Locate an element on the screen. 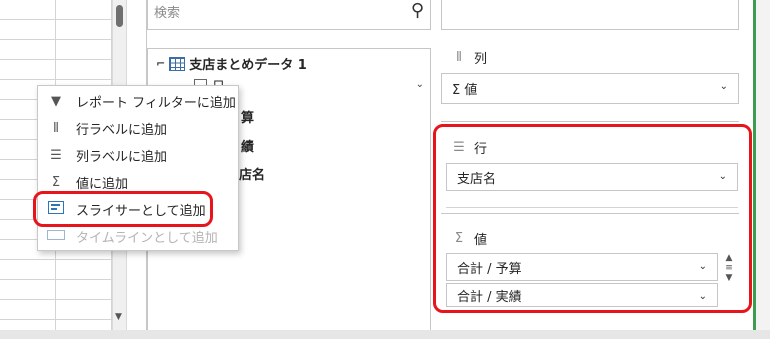 The width and height of the screenshot is (770, 339). menu-item-add-to-row-labels: ⦀ 行ラベルに追加 is located at coordinates (138, 128).